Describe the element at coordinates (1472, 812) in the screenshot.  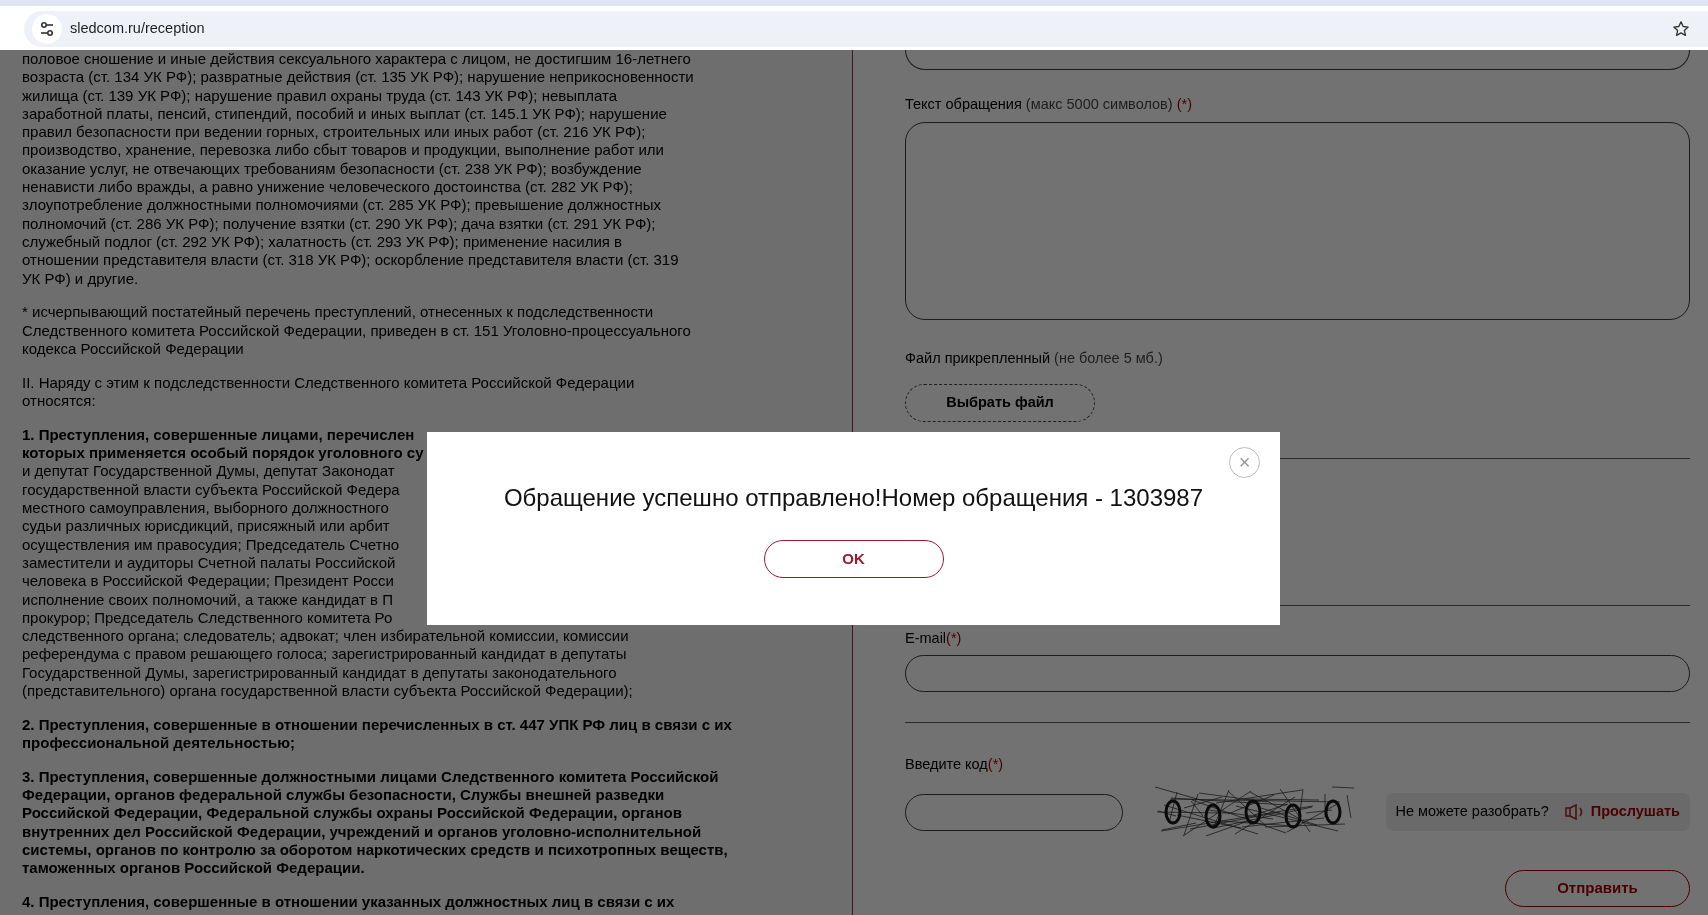
I see `help-text: Не можете разобрать?` at that location.